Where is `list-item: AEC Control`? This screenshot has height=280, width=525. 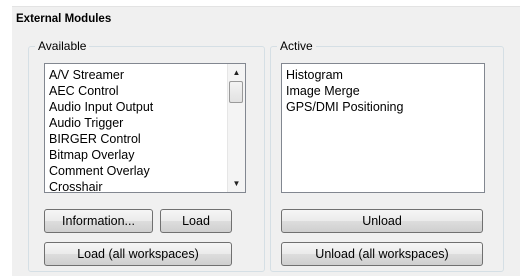
list-item: AEC Control is located at coordinates (101, 91).